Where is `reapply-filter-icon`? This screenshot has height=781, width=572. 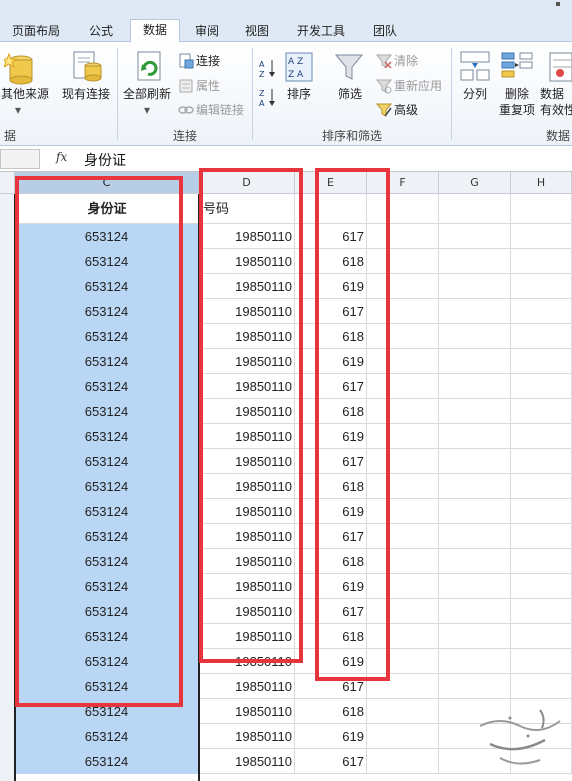
reapply-filter-icon is located at coordinates (384, 86).